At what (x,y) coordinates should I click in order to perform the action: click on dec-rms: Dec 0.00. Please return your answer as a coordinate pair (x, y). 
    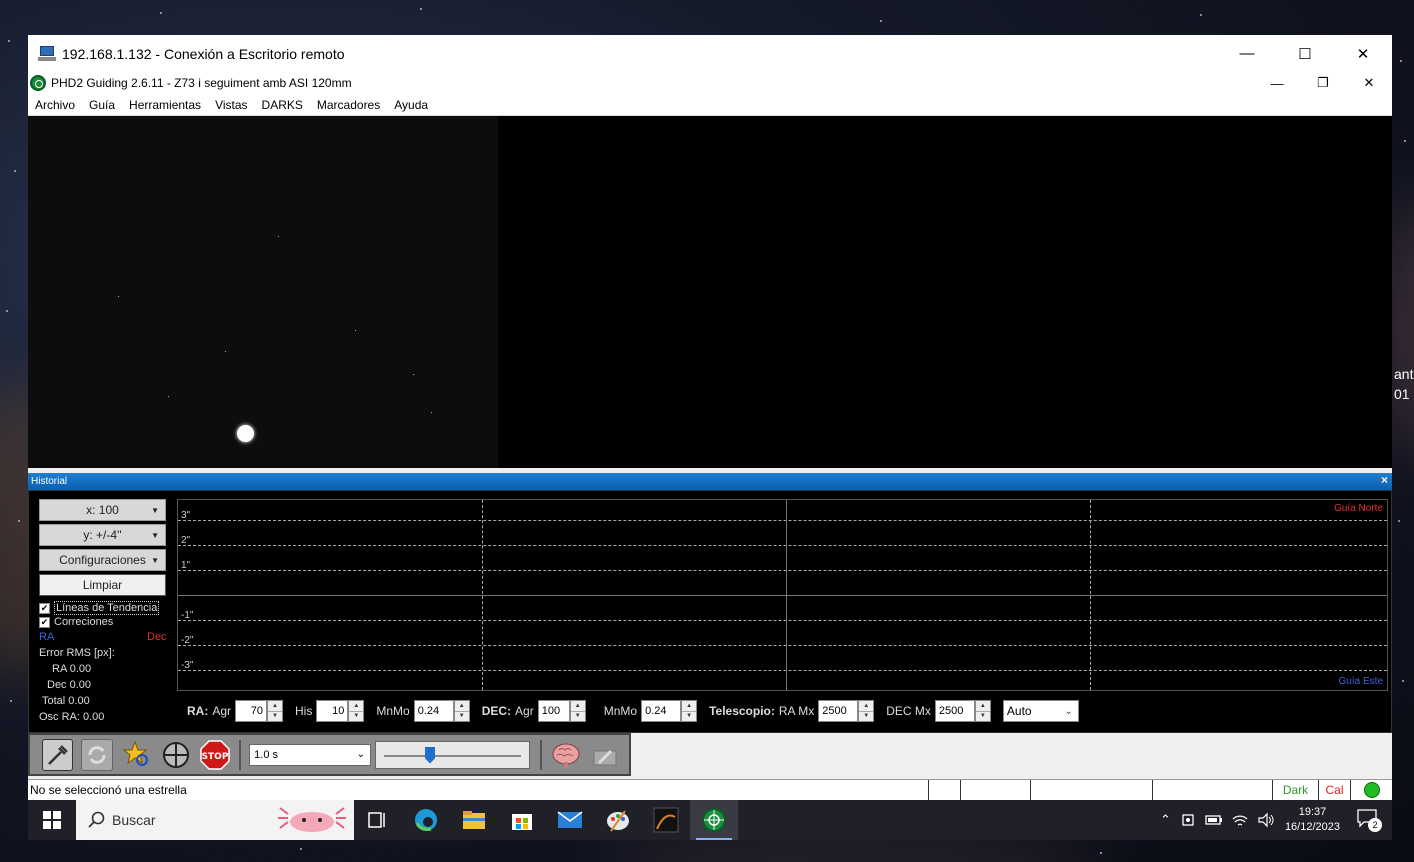
    Looking at the image, I should click on (69, 685).